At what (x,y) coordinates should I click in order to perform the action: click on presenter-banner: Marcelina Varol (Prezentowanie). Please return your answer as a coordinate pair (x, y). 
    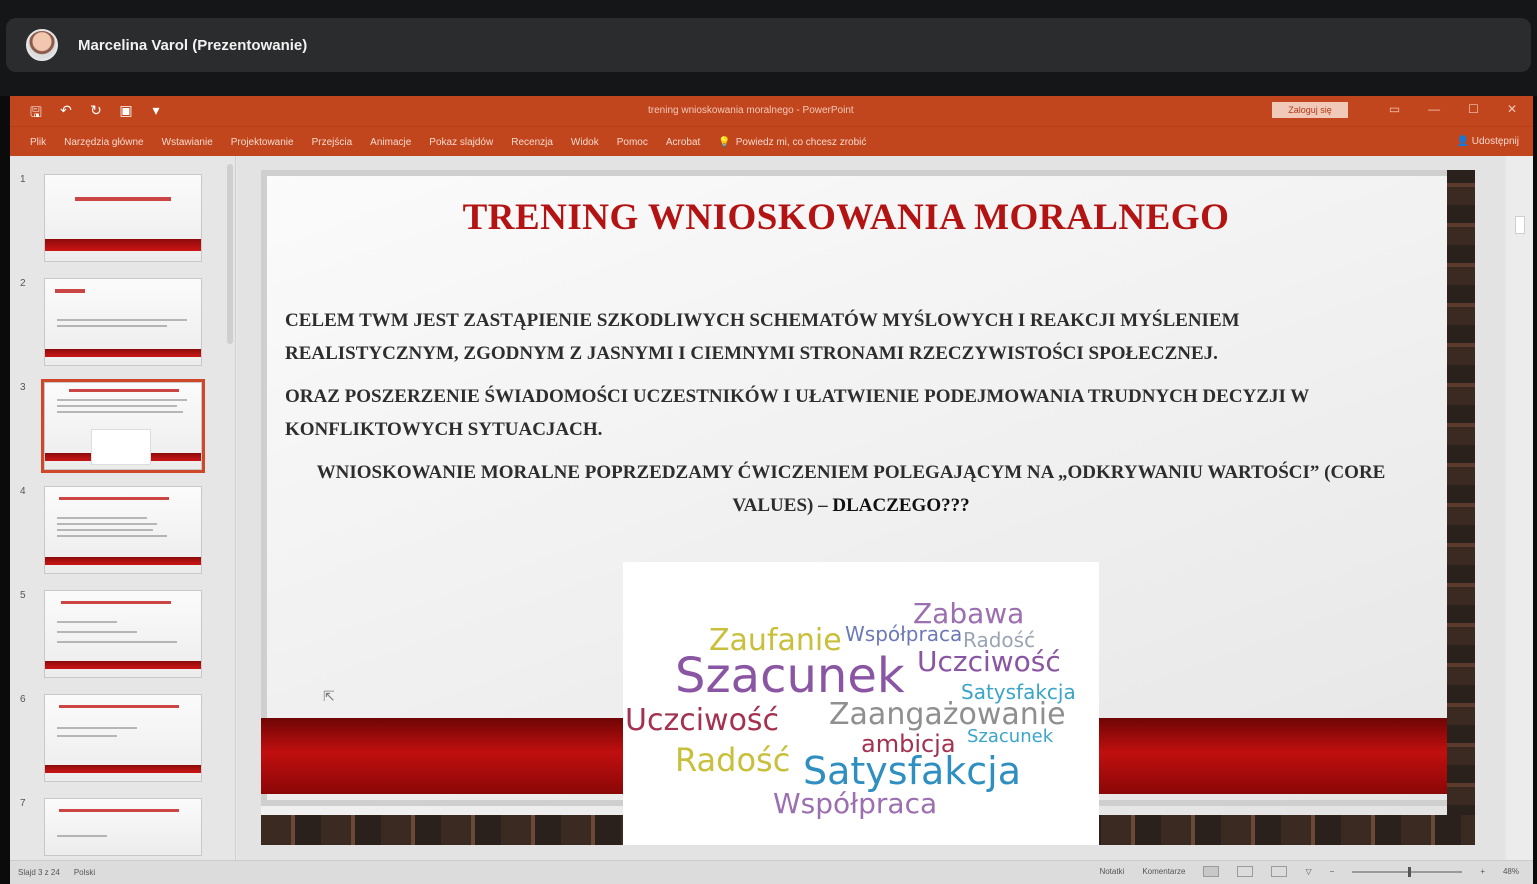
    Looking at the image, I should click on (768, 45).